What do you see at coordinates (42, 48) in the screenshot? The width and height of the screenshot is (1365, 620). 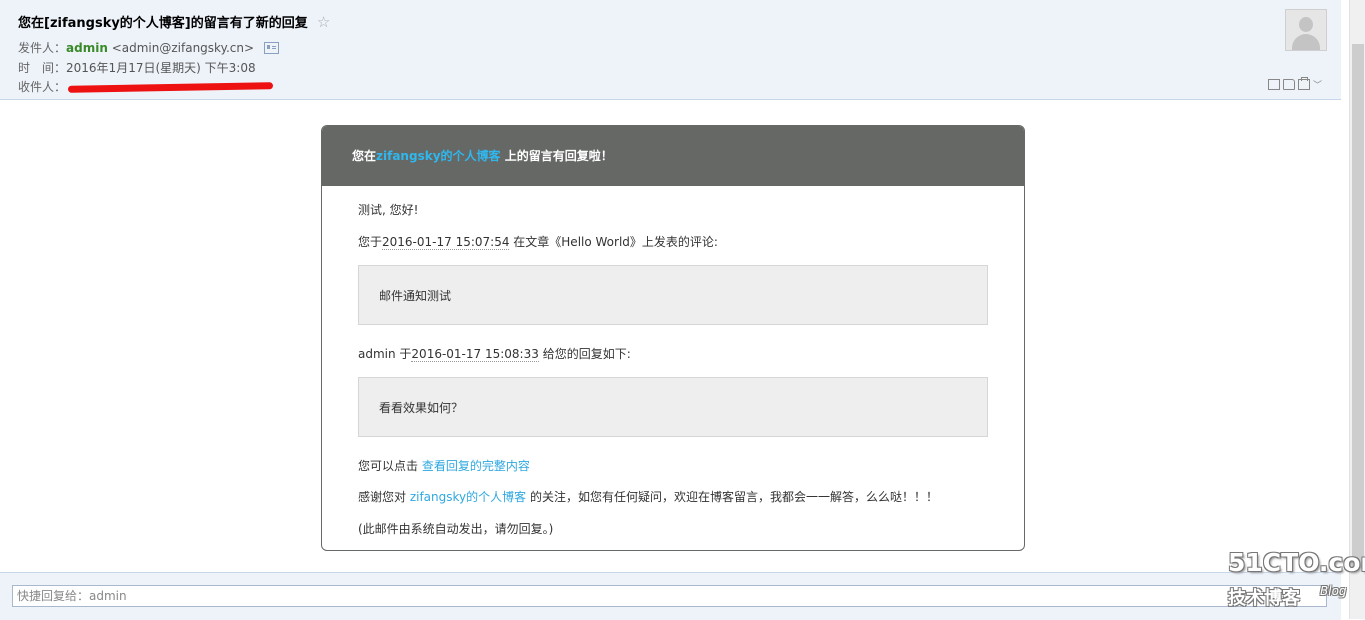 I see `from-label: 发件人：` at bounding box center [42, 48].